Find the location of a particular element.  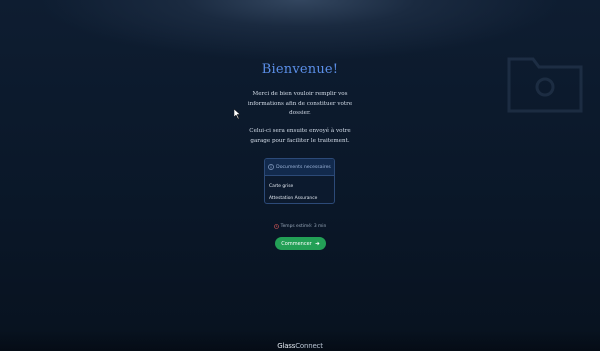

documents-card-title: Documents necessaires is located at coordinates (303, 167).